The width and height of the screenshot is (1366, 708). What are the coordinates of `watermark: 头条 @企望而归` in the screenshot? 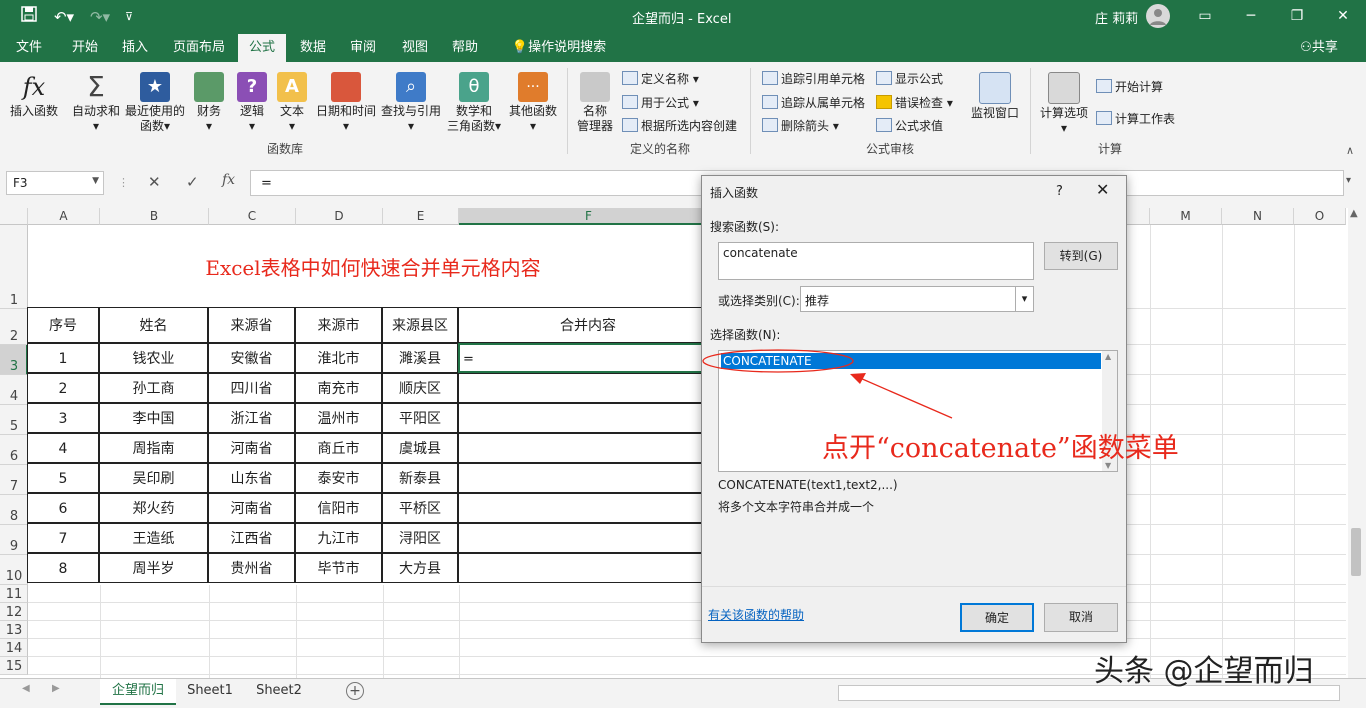 It's located at (1204, 671).